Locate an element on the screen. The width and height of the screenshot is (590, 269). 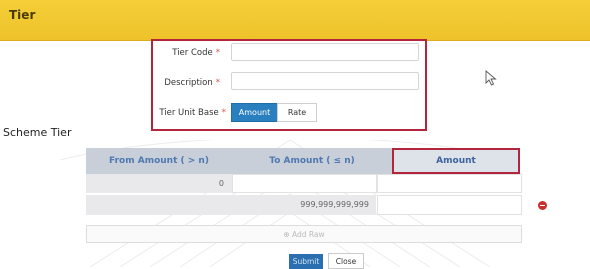
unit-base-rate-button: Rate is located at coordinates (297, 112).